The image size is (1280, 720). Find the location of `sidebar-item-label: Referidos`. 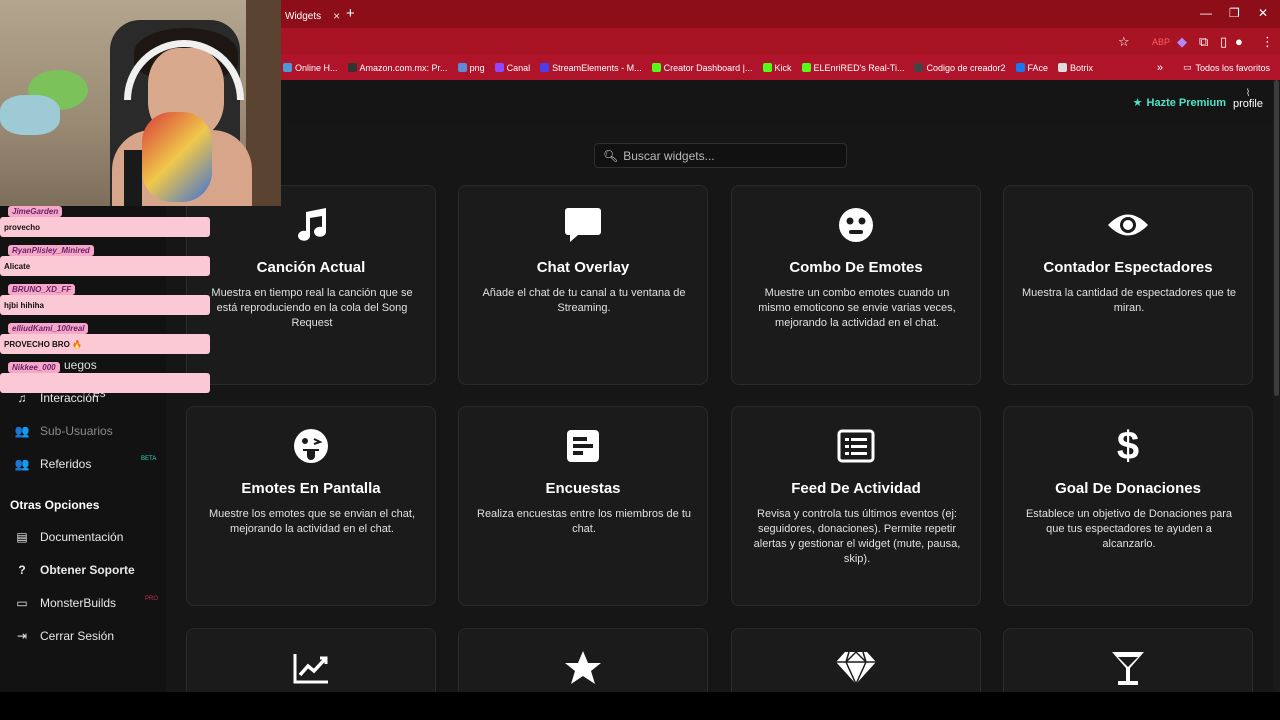

sidebar-item-label: Referidos is located at coordinates (66, 464).